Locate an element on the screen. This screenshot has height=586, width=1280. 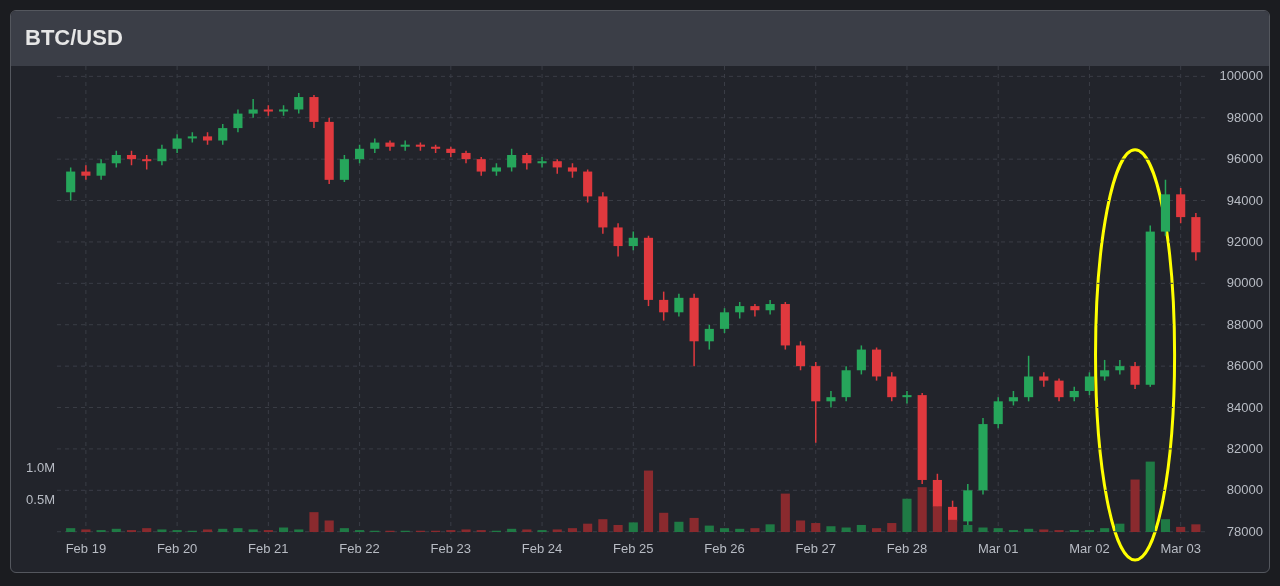
x-axis-label: Feb 23 is located at coordinates (451, 548).